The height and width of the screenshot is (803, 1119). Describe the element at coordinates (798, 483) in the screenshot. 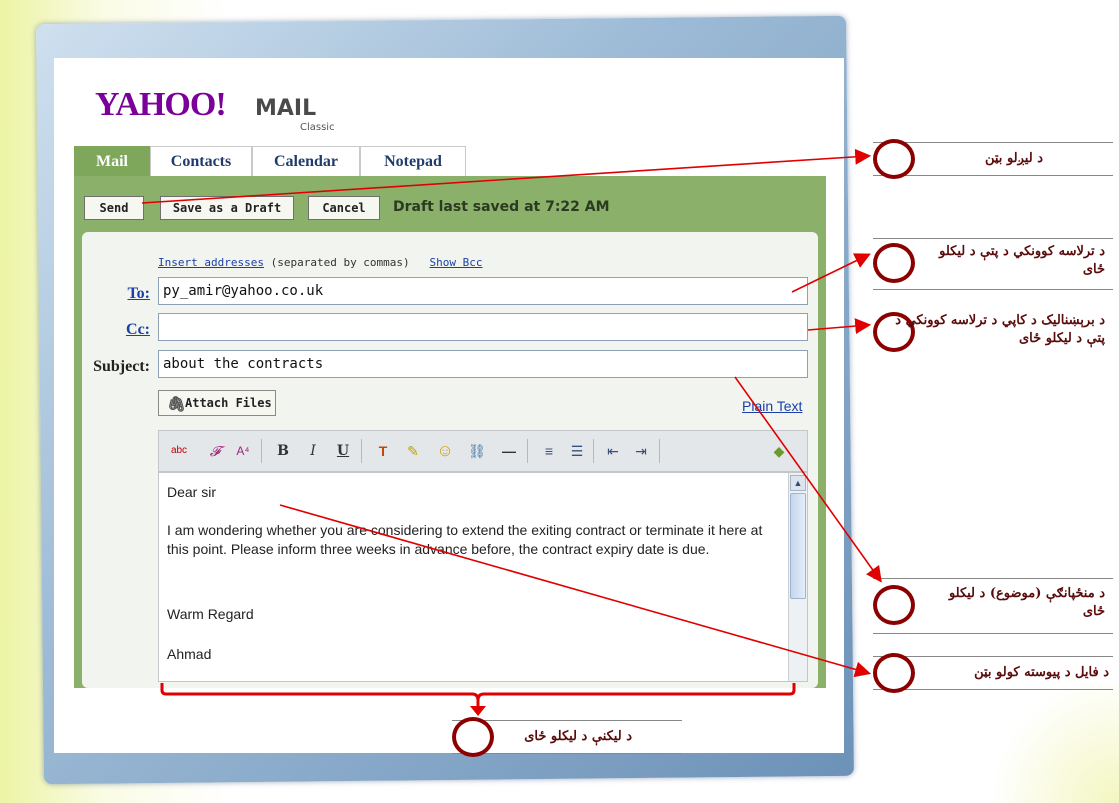

I see `scroll-up-icon: ▲` at that location.